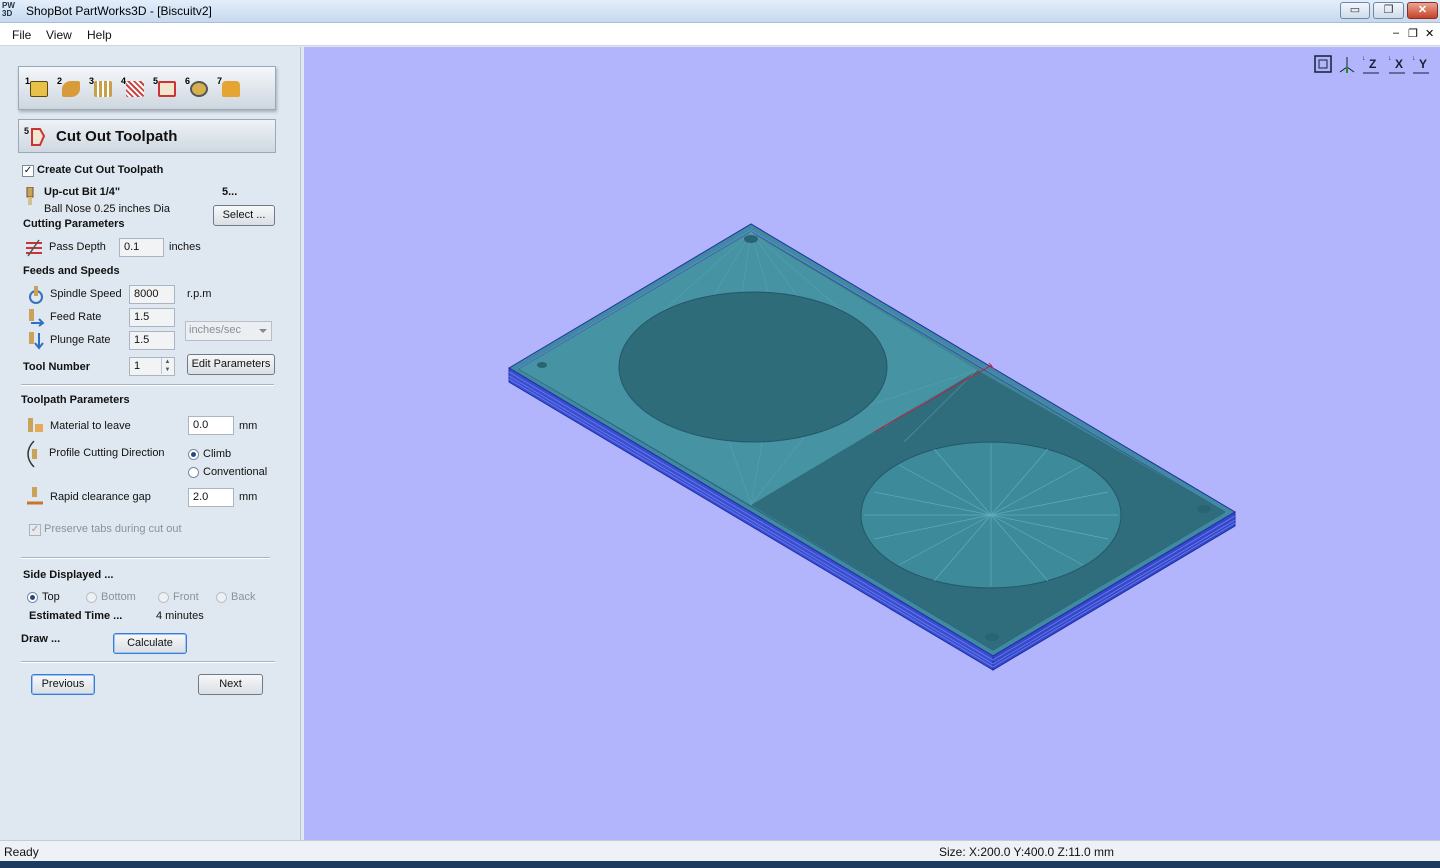  What do you see at coordinates (21, 852) in the screenshot?
I see `status-text: Ready` at bounding box center [21, 852].